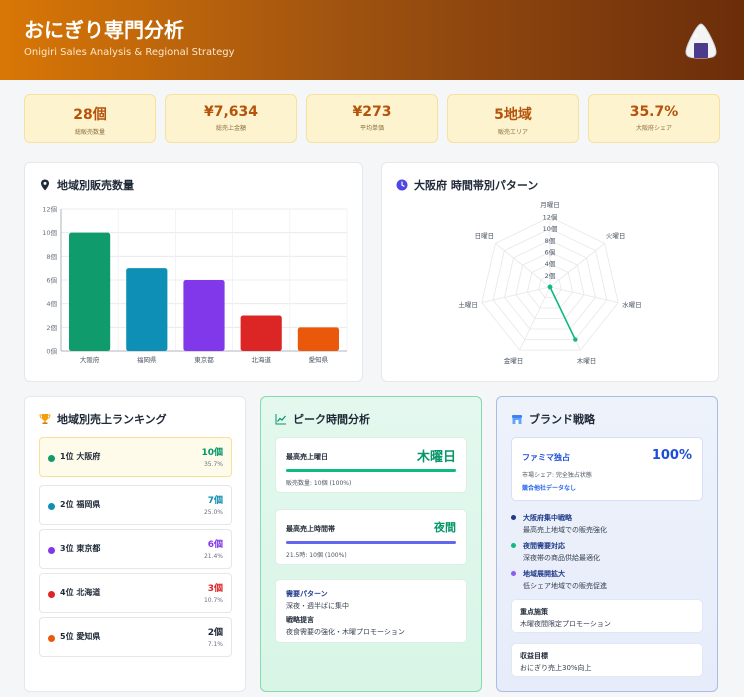 The image size is (744, 697). Describe the element at coordinates (550, 240) in the screenshot. I see `radar-tick-label: 8個` at that location.